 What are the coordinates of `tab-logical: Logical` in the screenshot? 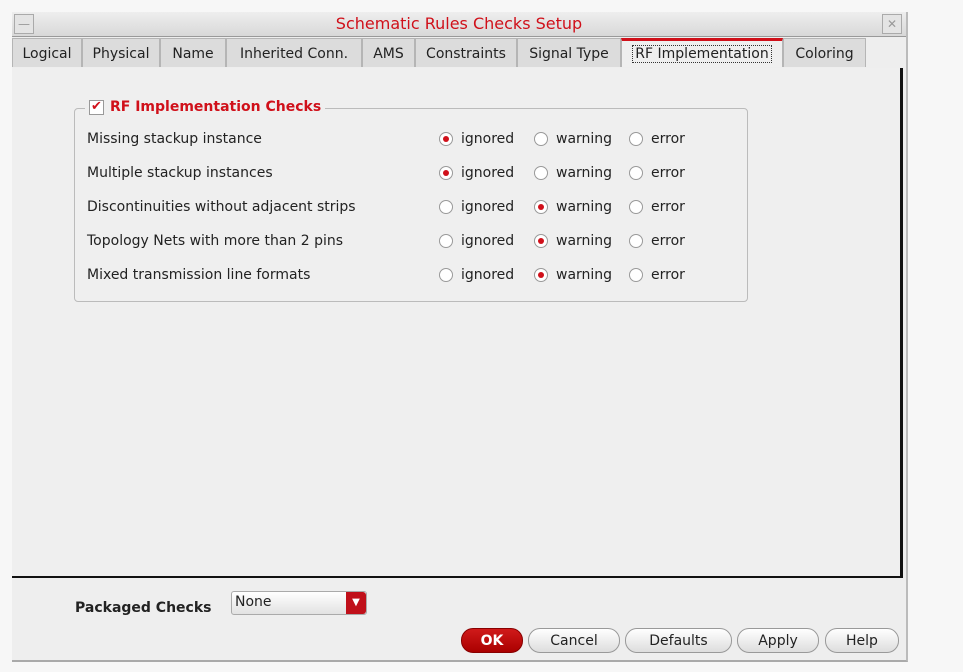 It's located at (47, 52).